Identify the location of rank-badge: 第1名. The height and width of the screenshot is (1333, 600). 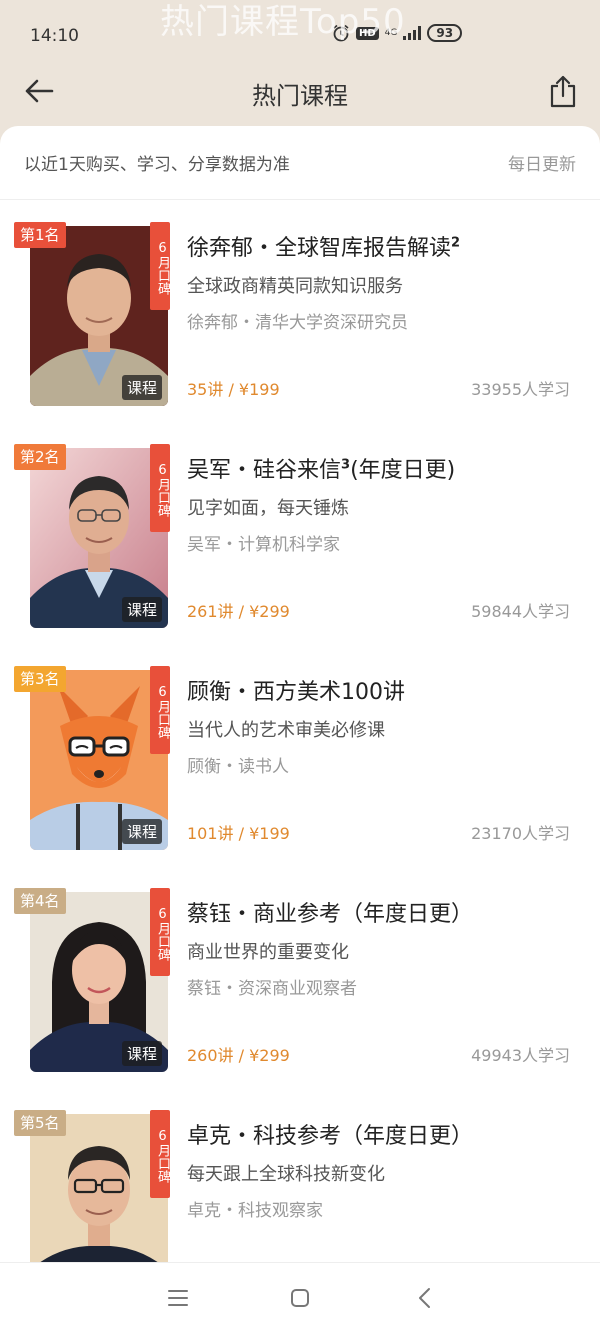
(40, 235).